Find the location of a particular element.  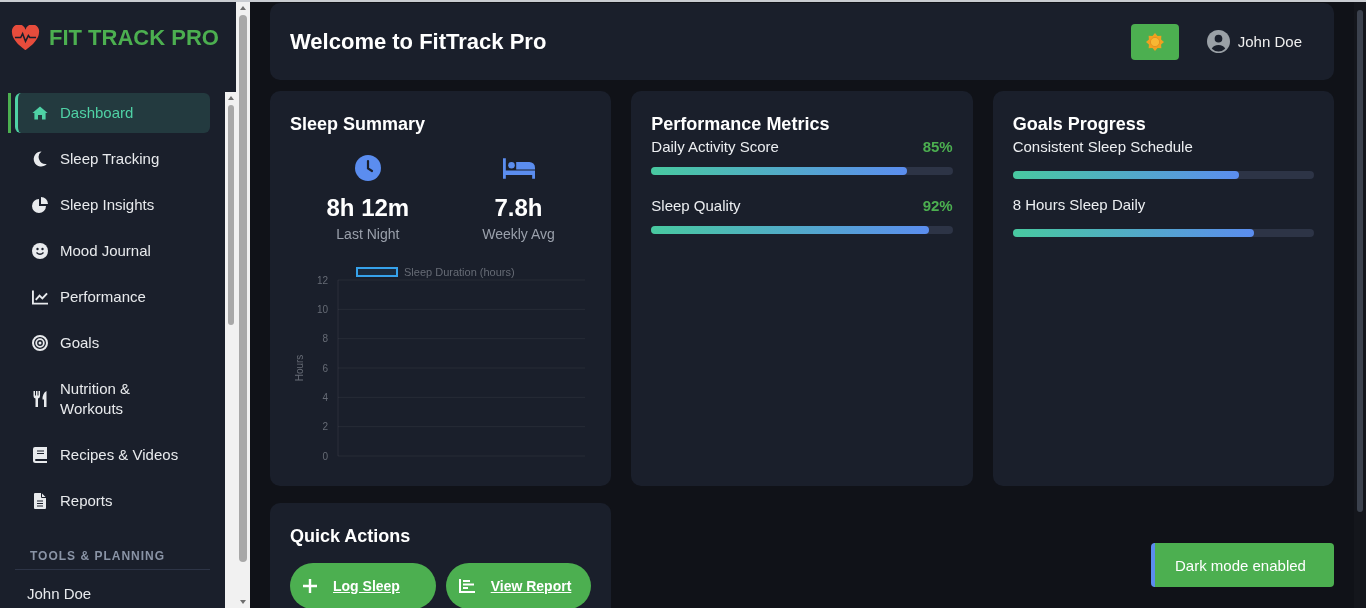

sidebar-user-name: John Doe is located at coordinates (112, 594).